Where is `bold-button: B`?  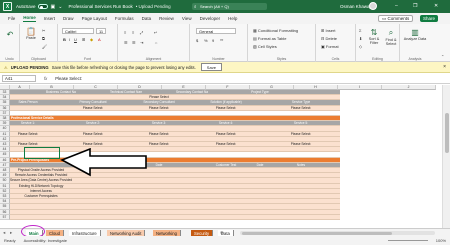 bold-button: B is located at coordinates (64, 39).